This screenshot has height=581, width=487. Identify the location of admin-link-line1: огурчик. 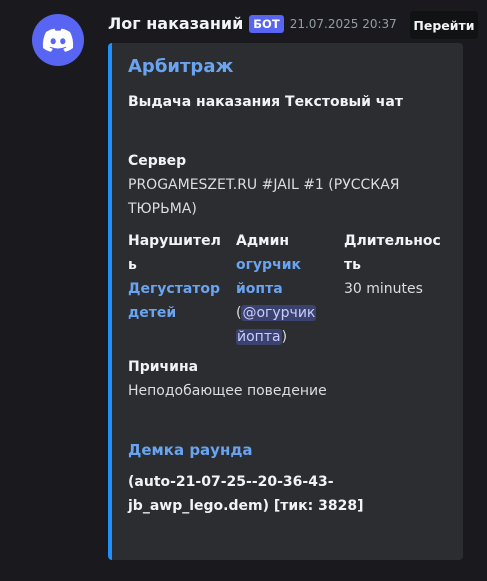
(288, 265).